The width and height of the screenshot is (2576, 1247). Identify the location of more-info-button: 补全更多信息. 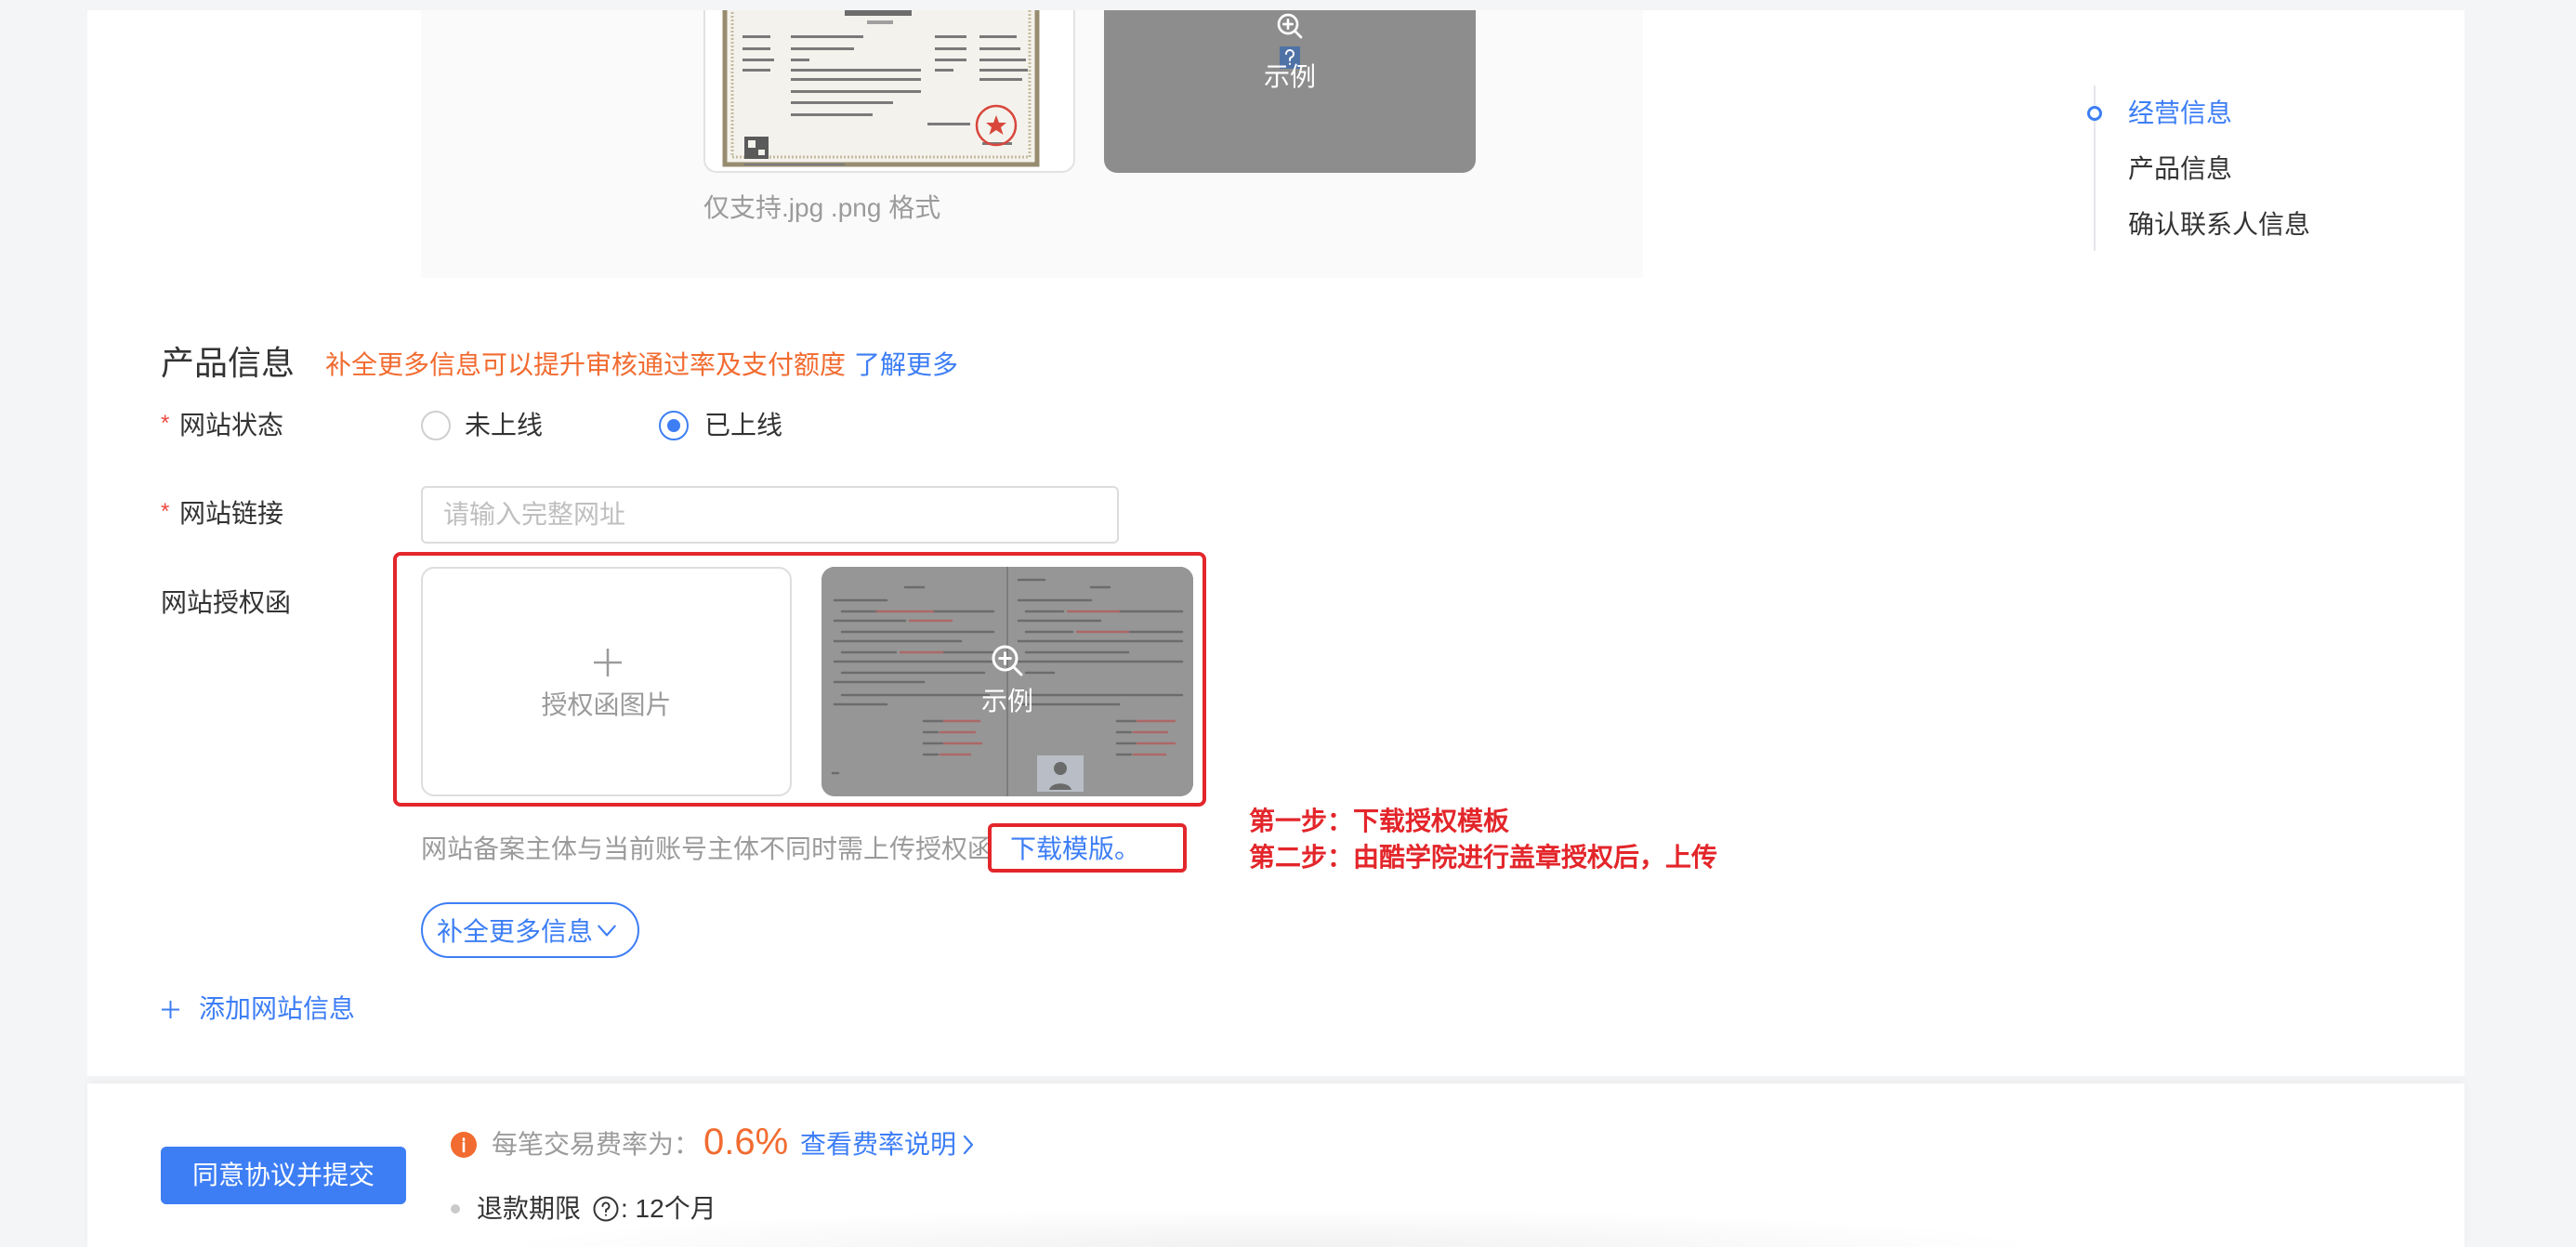
(530, 930).